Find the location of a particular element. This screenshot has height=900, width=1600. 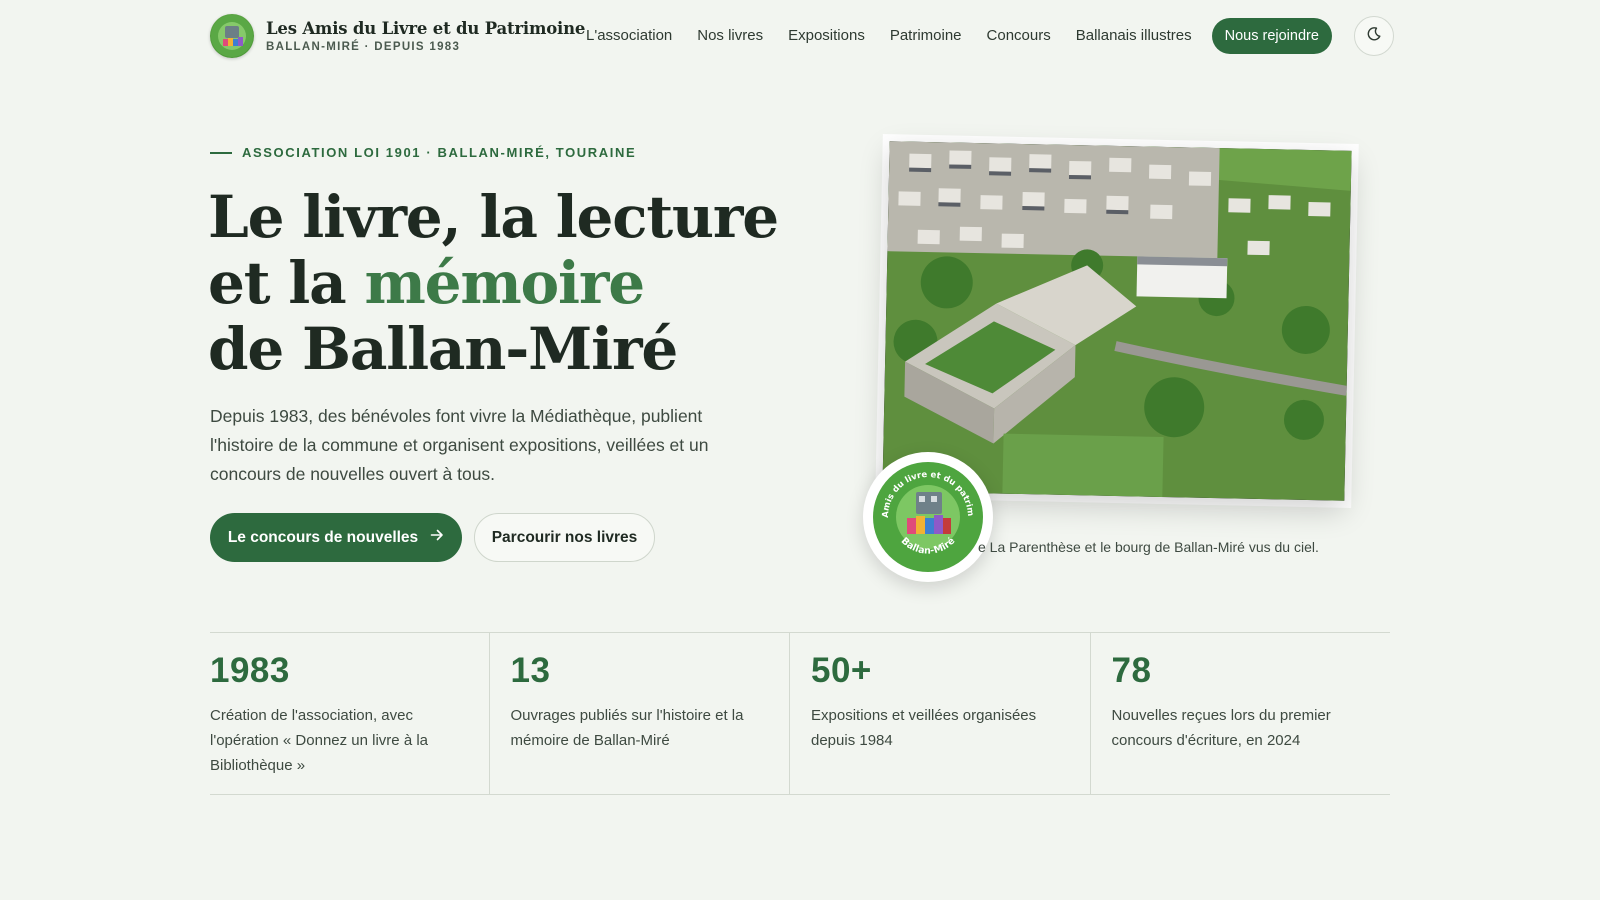

join-button: Nous rejoindre is located at coordinates (1271, 36).